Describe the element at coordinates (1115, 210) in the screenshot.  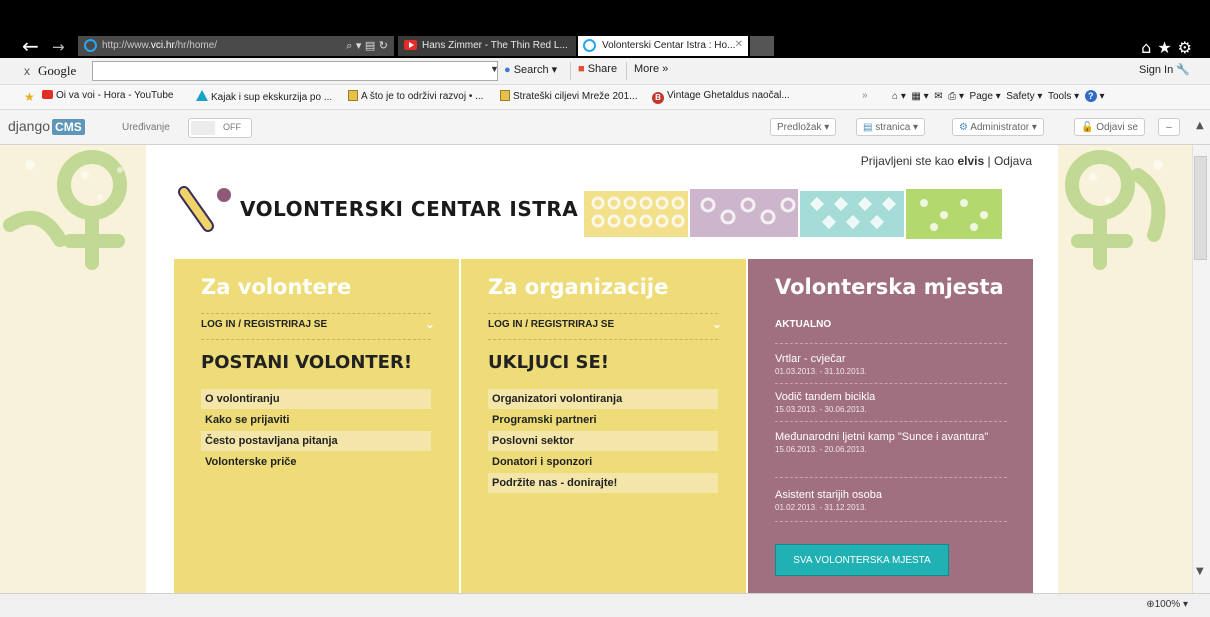
I see `right-decoration` at that location.